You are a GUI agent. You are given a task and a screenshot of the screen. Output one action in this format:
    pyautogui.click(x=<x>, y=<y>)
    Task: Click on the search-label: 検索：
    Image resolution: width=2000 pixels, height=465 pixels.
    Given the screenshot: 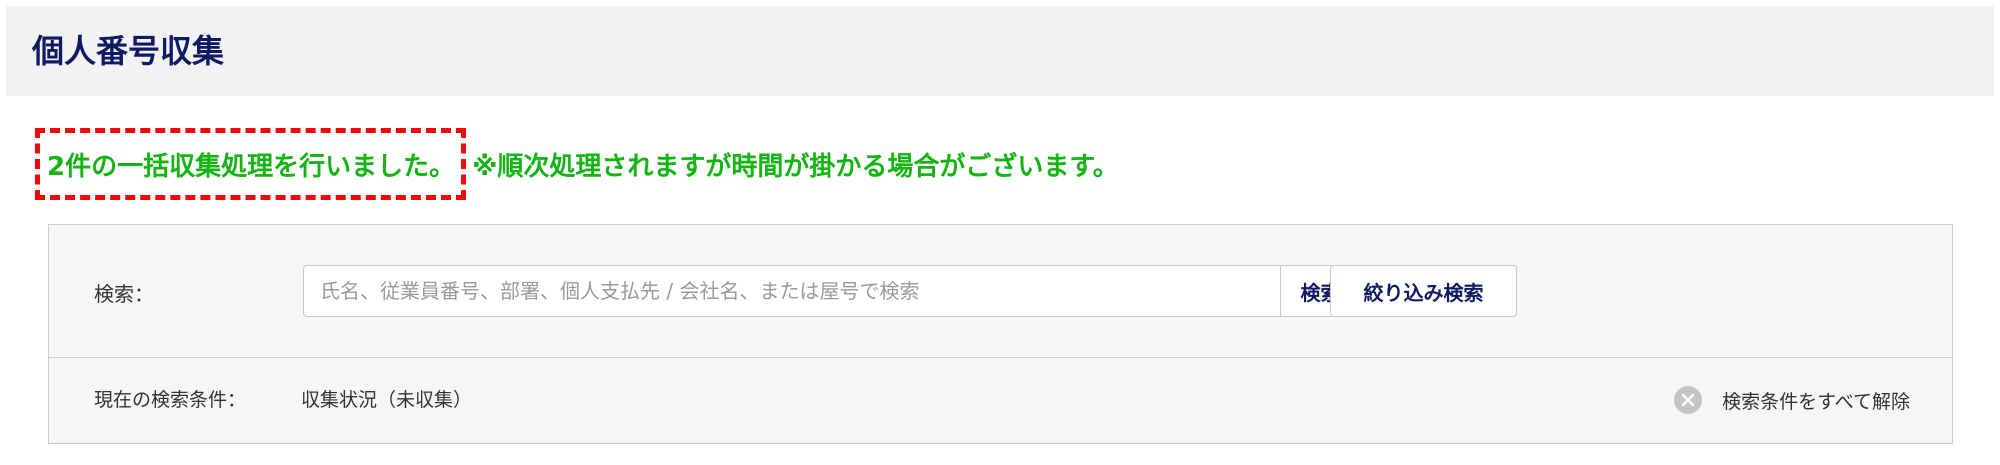 What is the action you would take?
    pyautogui.click(x=124, y=294)
    